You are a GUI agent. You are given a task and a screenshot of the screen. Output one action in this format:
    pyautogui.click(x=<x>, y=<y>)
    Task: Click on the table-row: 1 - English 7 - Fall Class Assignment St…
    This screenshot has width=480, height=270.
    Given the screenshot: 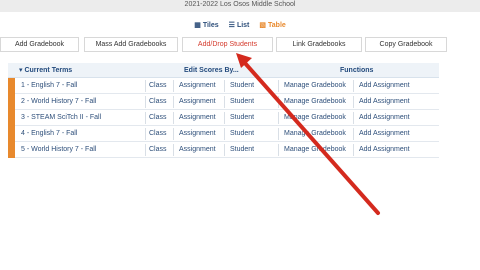 What is the action you would take?
    pyautogui.click(x=223, y=86)
    